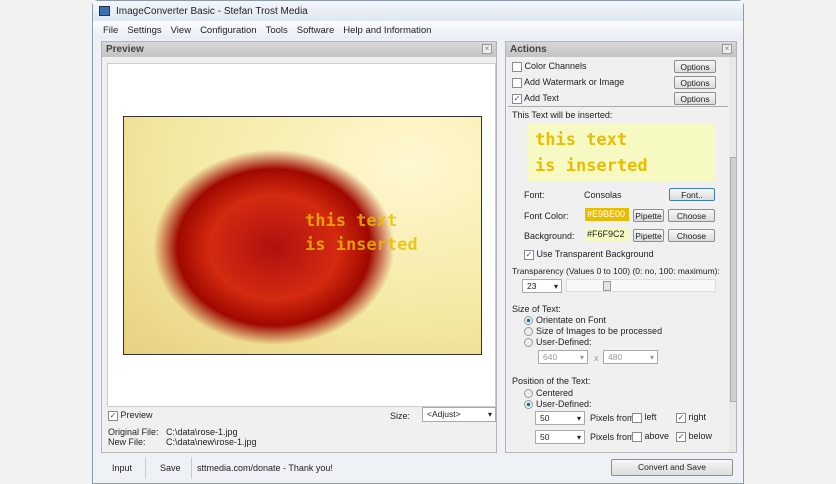 Image resolution: width=836 pixels, height=484 pixels. I want to click on menu-configuration: Configuration, so click(228, 30).